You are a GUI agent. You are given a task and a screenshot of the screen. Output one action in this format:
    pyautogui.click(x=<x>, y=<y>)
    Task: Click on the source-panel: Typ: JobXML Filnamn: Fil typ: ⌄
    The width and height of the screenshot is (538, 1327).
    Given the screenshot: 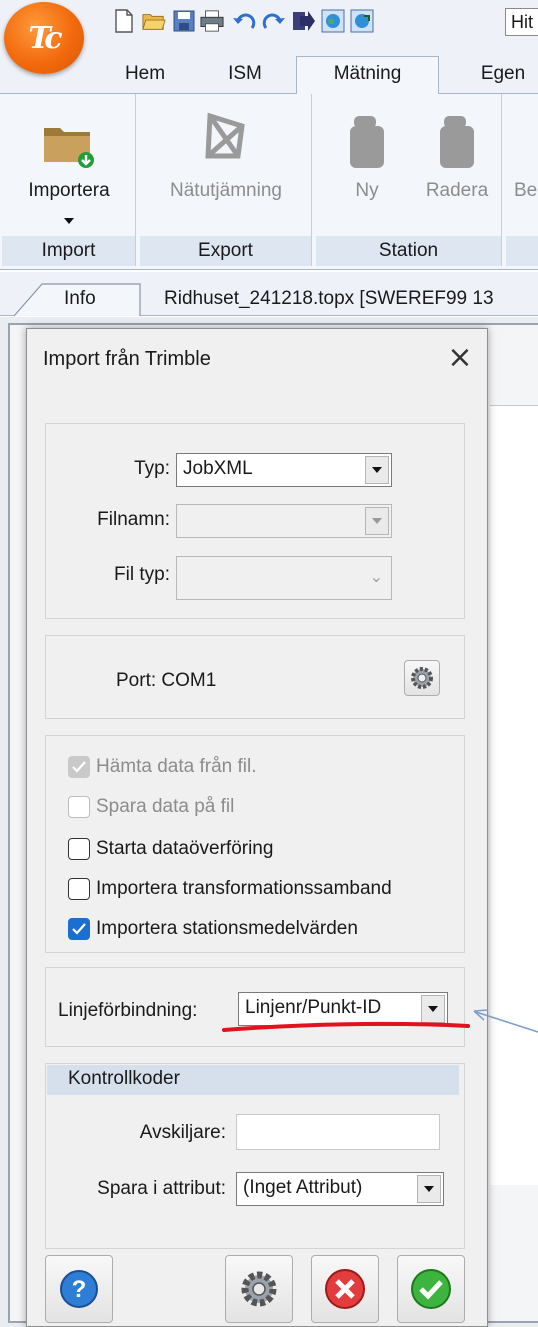 What is the action you would take?
    pyautogui.click(x=255, y=521)
    